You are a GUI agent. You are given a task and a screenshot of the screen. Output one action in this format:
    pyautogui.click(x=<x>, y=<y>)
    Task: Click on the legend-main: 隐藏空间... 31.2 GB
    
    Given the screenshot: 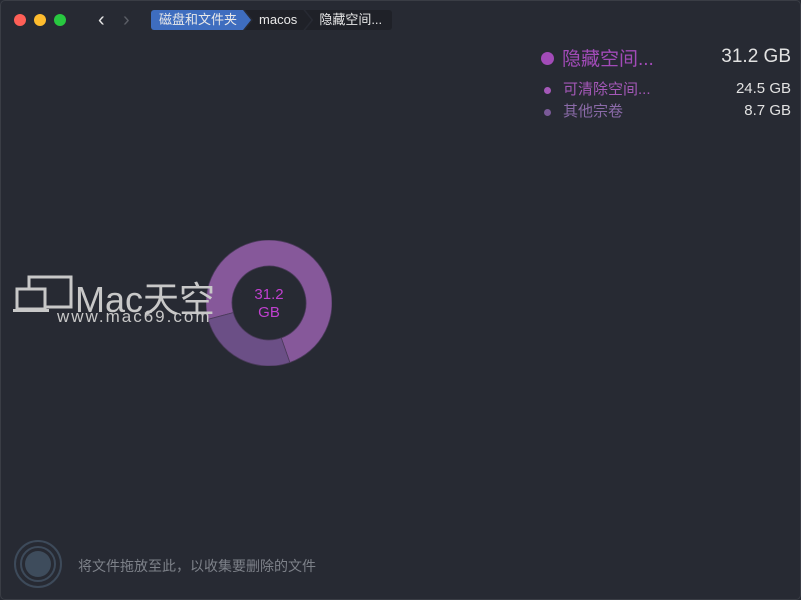 What is the action you would take?
    pyautogui.click(x=666, y=57)
    